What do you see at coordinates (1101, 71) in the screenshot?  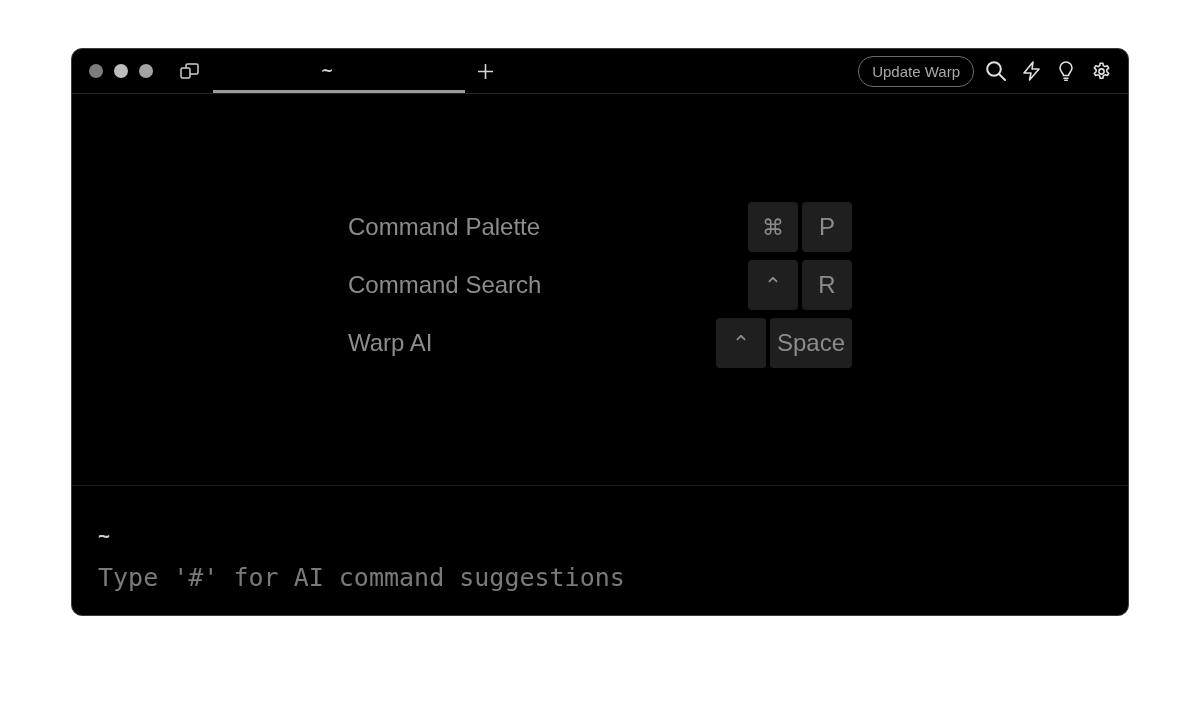 I see `settings-icon` at bounding box center [1101, 71].